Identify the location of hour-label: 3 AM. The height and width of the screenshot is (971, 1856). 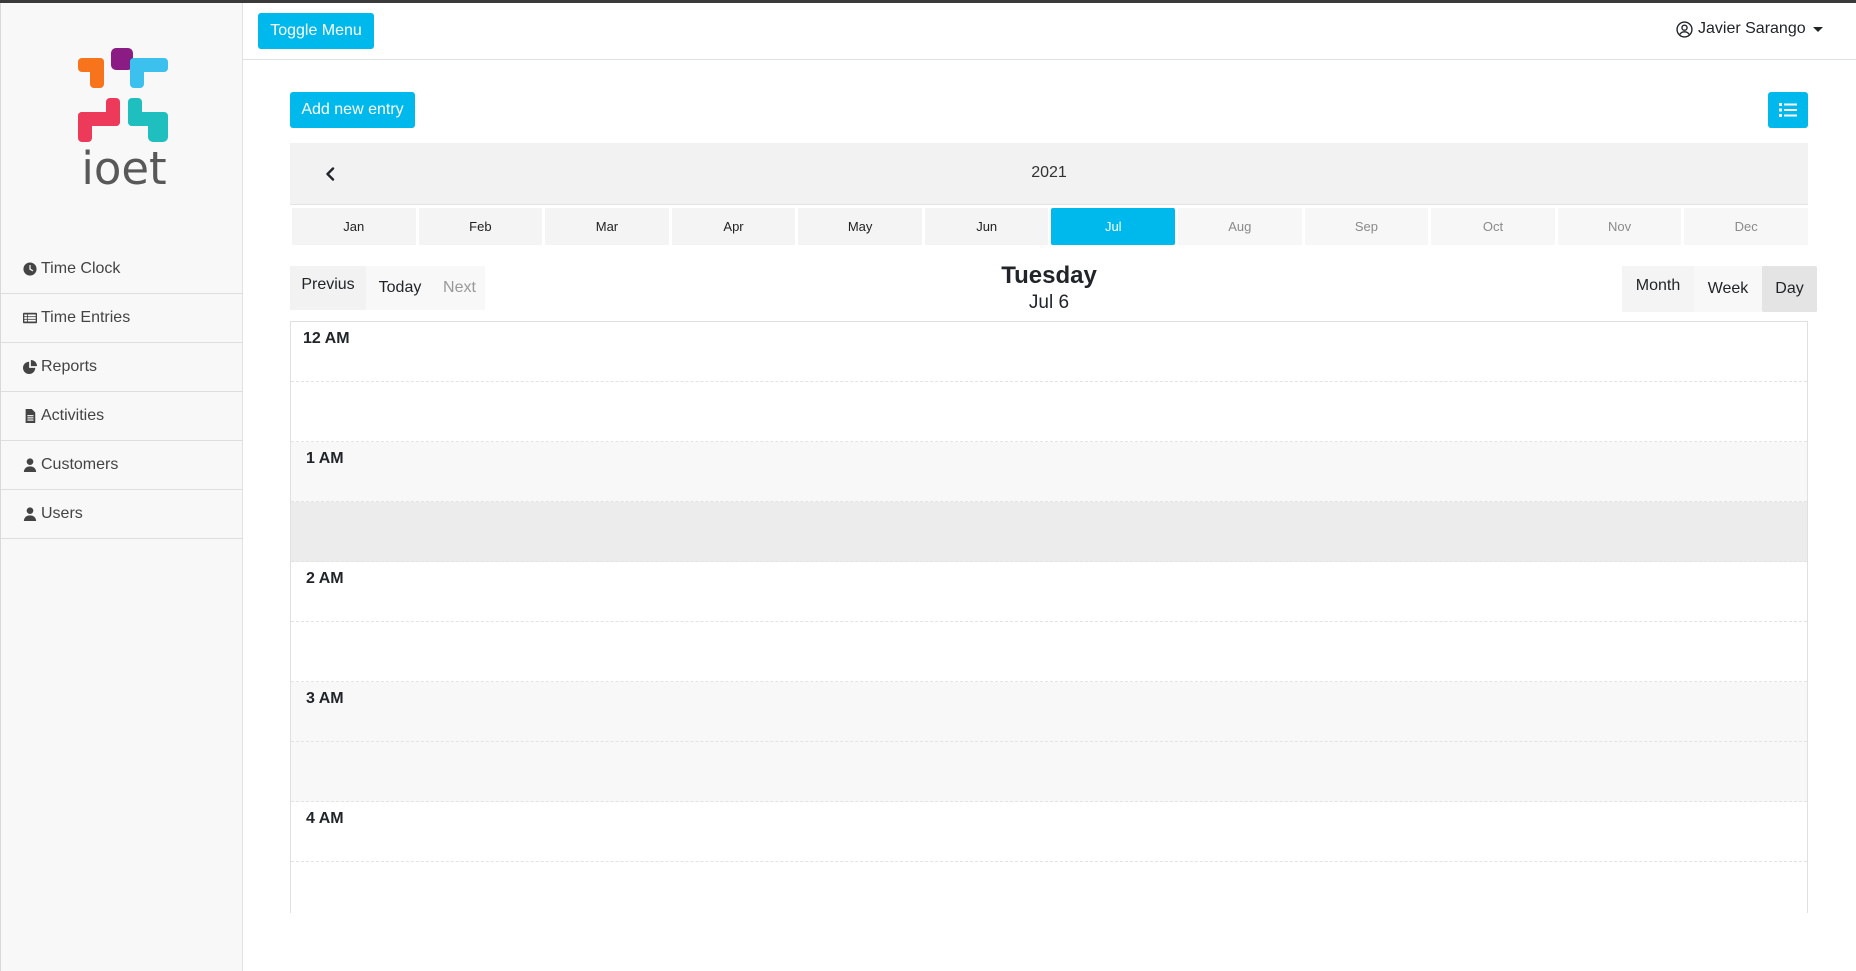
(325, 698).